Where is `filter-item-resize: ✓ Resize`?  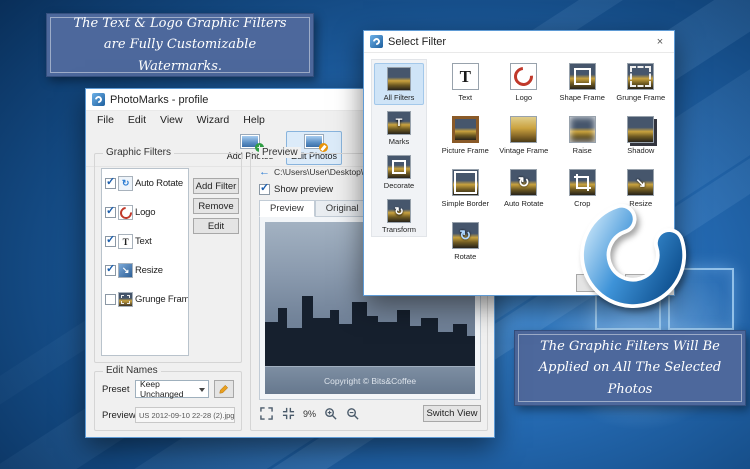 filter-item-resize: ✓ Resize is located at coordinates (145, 270).